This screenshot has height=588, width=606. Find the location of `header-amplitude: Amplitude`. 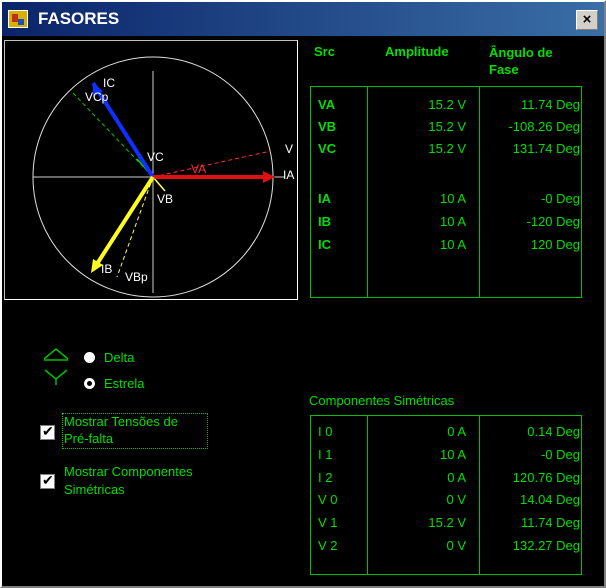

header-amplitude: Amplitude is located at coordinates (417, 51).